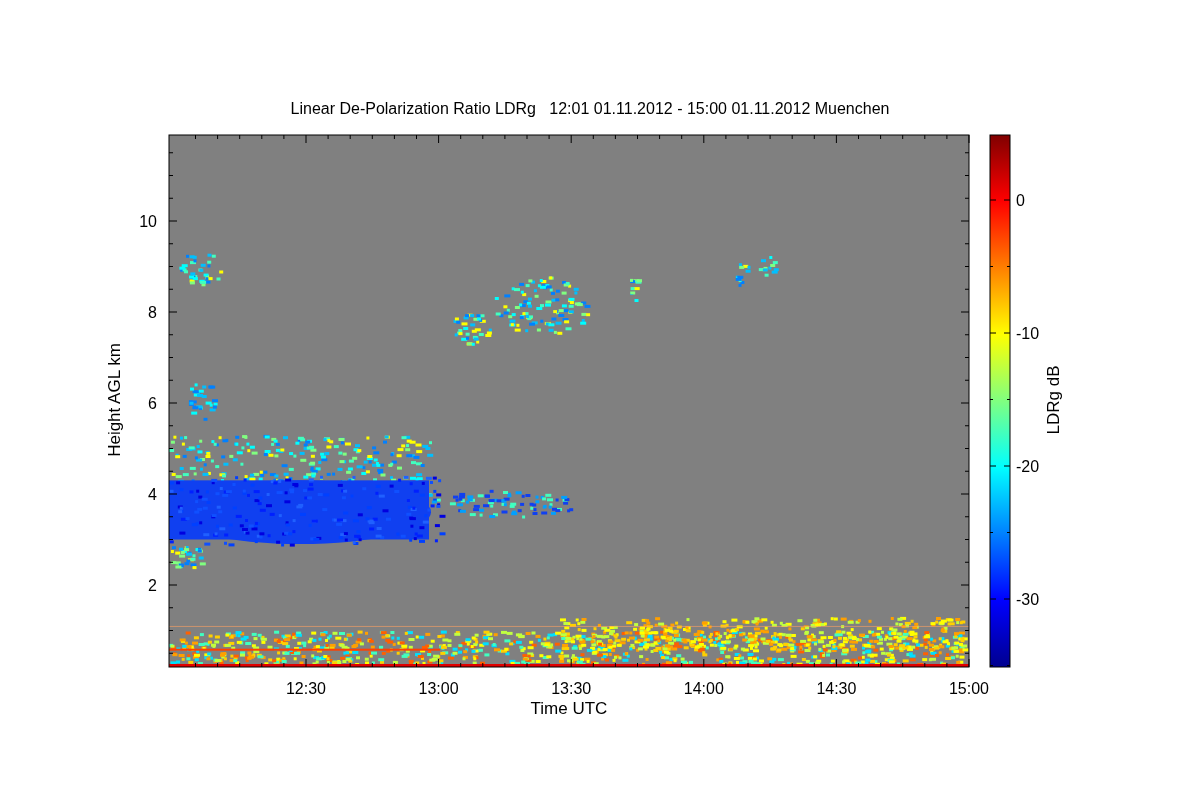 The height and width of the screenshot is (800, 1200). I want to click on colorbar-tick-label: -30, so click(1028, 599).